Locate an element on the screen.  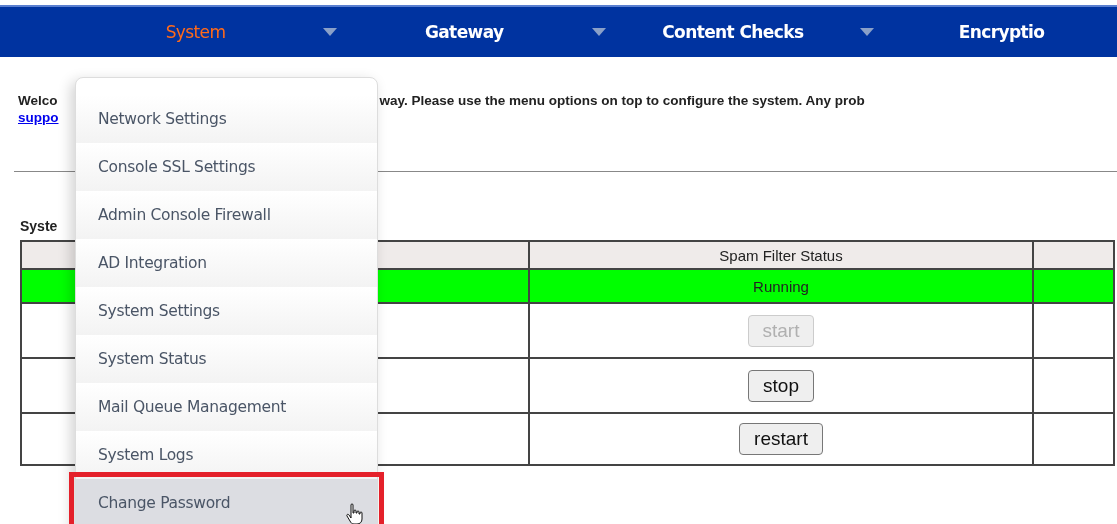
nav-item: Gateway is located at coordinates (464, 32).